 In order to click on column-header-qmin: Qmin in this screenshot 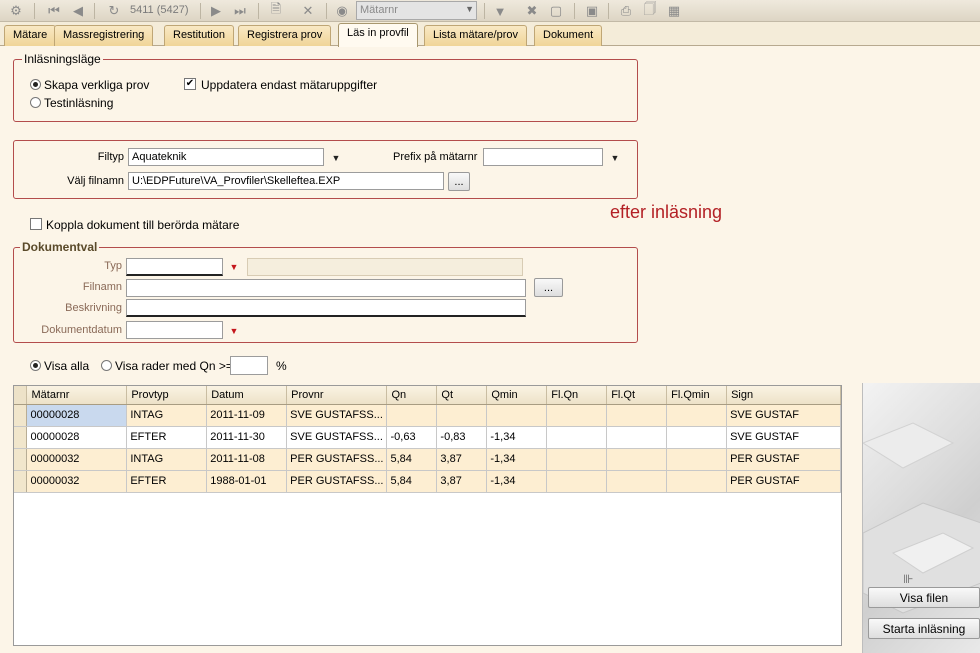, I will do `click(517, 395)`.